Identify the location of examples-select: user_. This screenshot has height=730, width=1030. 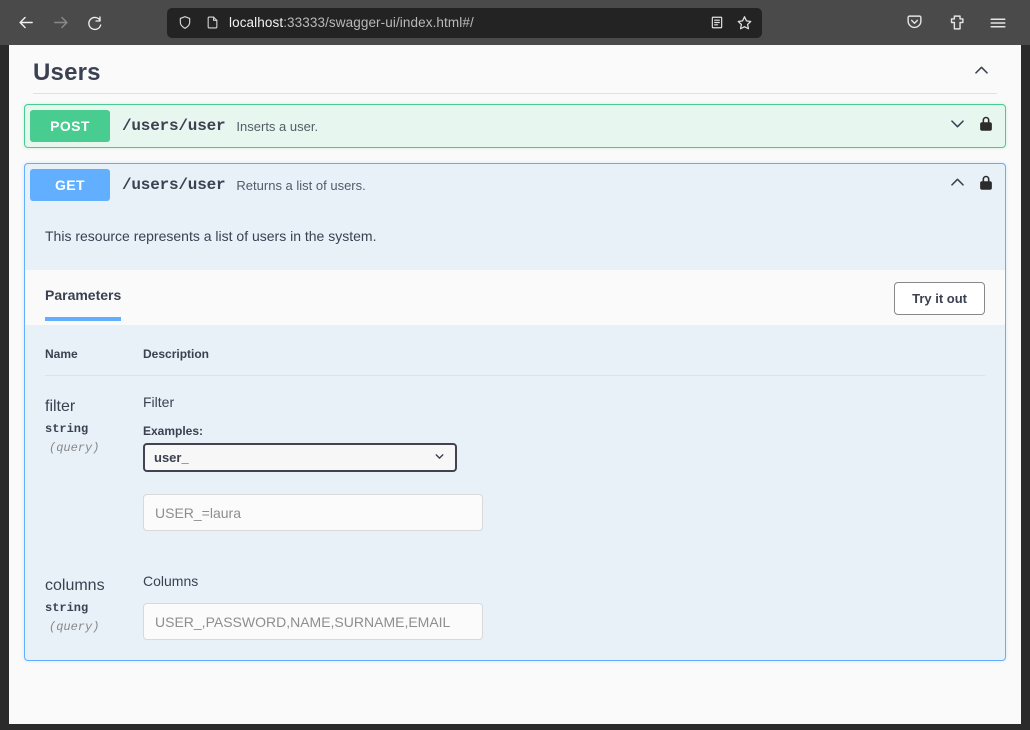
(300, 457).